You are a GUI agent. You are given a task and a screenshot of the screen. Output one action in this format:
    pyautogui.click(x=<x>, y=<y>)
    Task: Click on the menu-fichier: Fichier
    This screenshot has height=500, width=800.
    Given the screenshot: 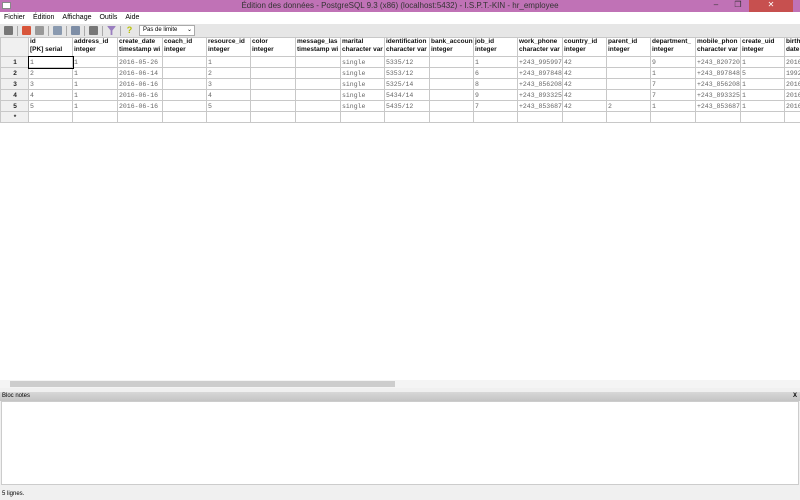 What is the action you would take?
    pyautogui.click(x=14, y=18)
    